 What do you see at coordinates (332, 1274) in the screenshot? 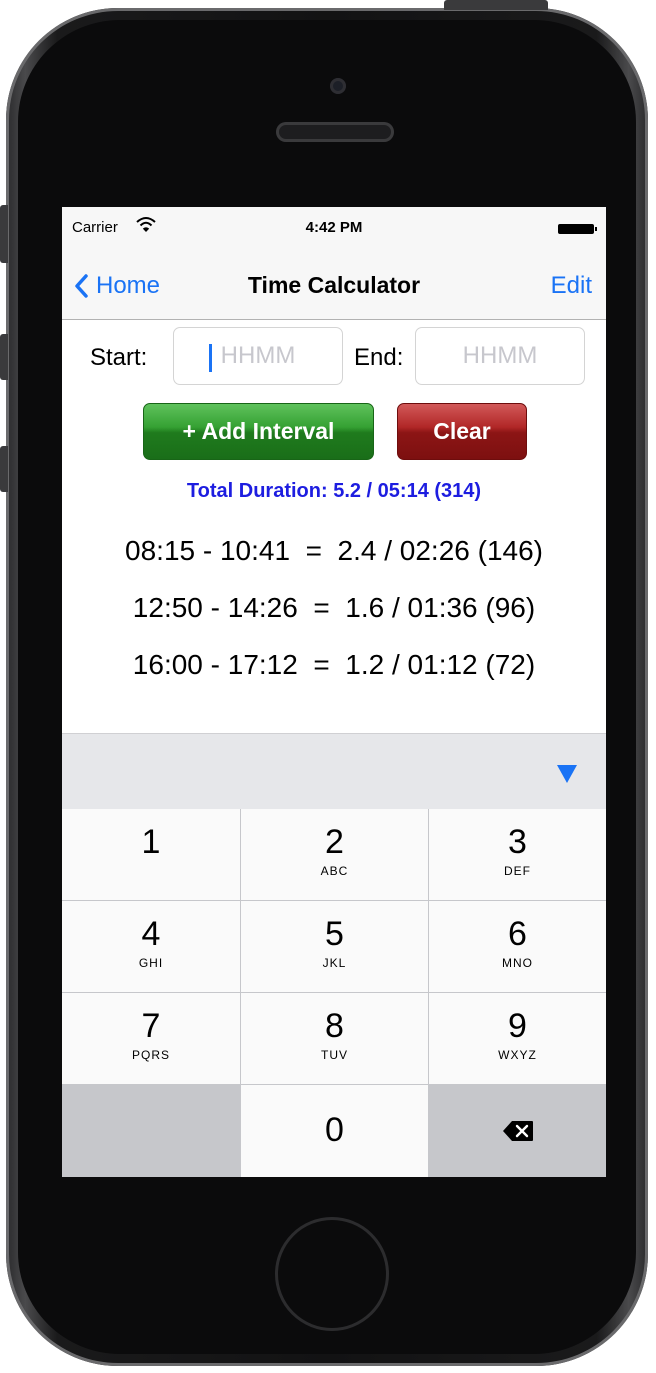
I see `home-button` at bounding box center [332, 1274].